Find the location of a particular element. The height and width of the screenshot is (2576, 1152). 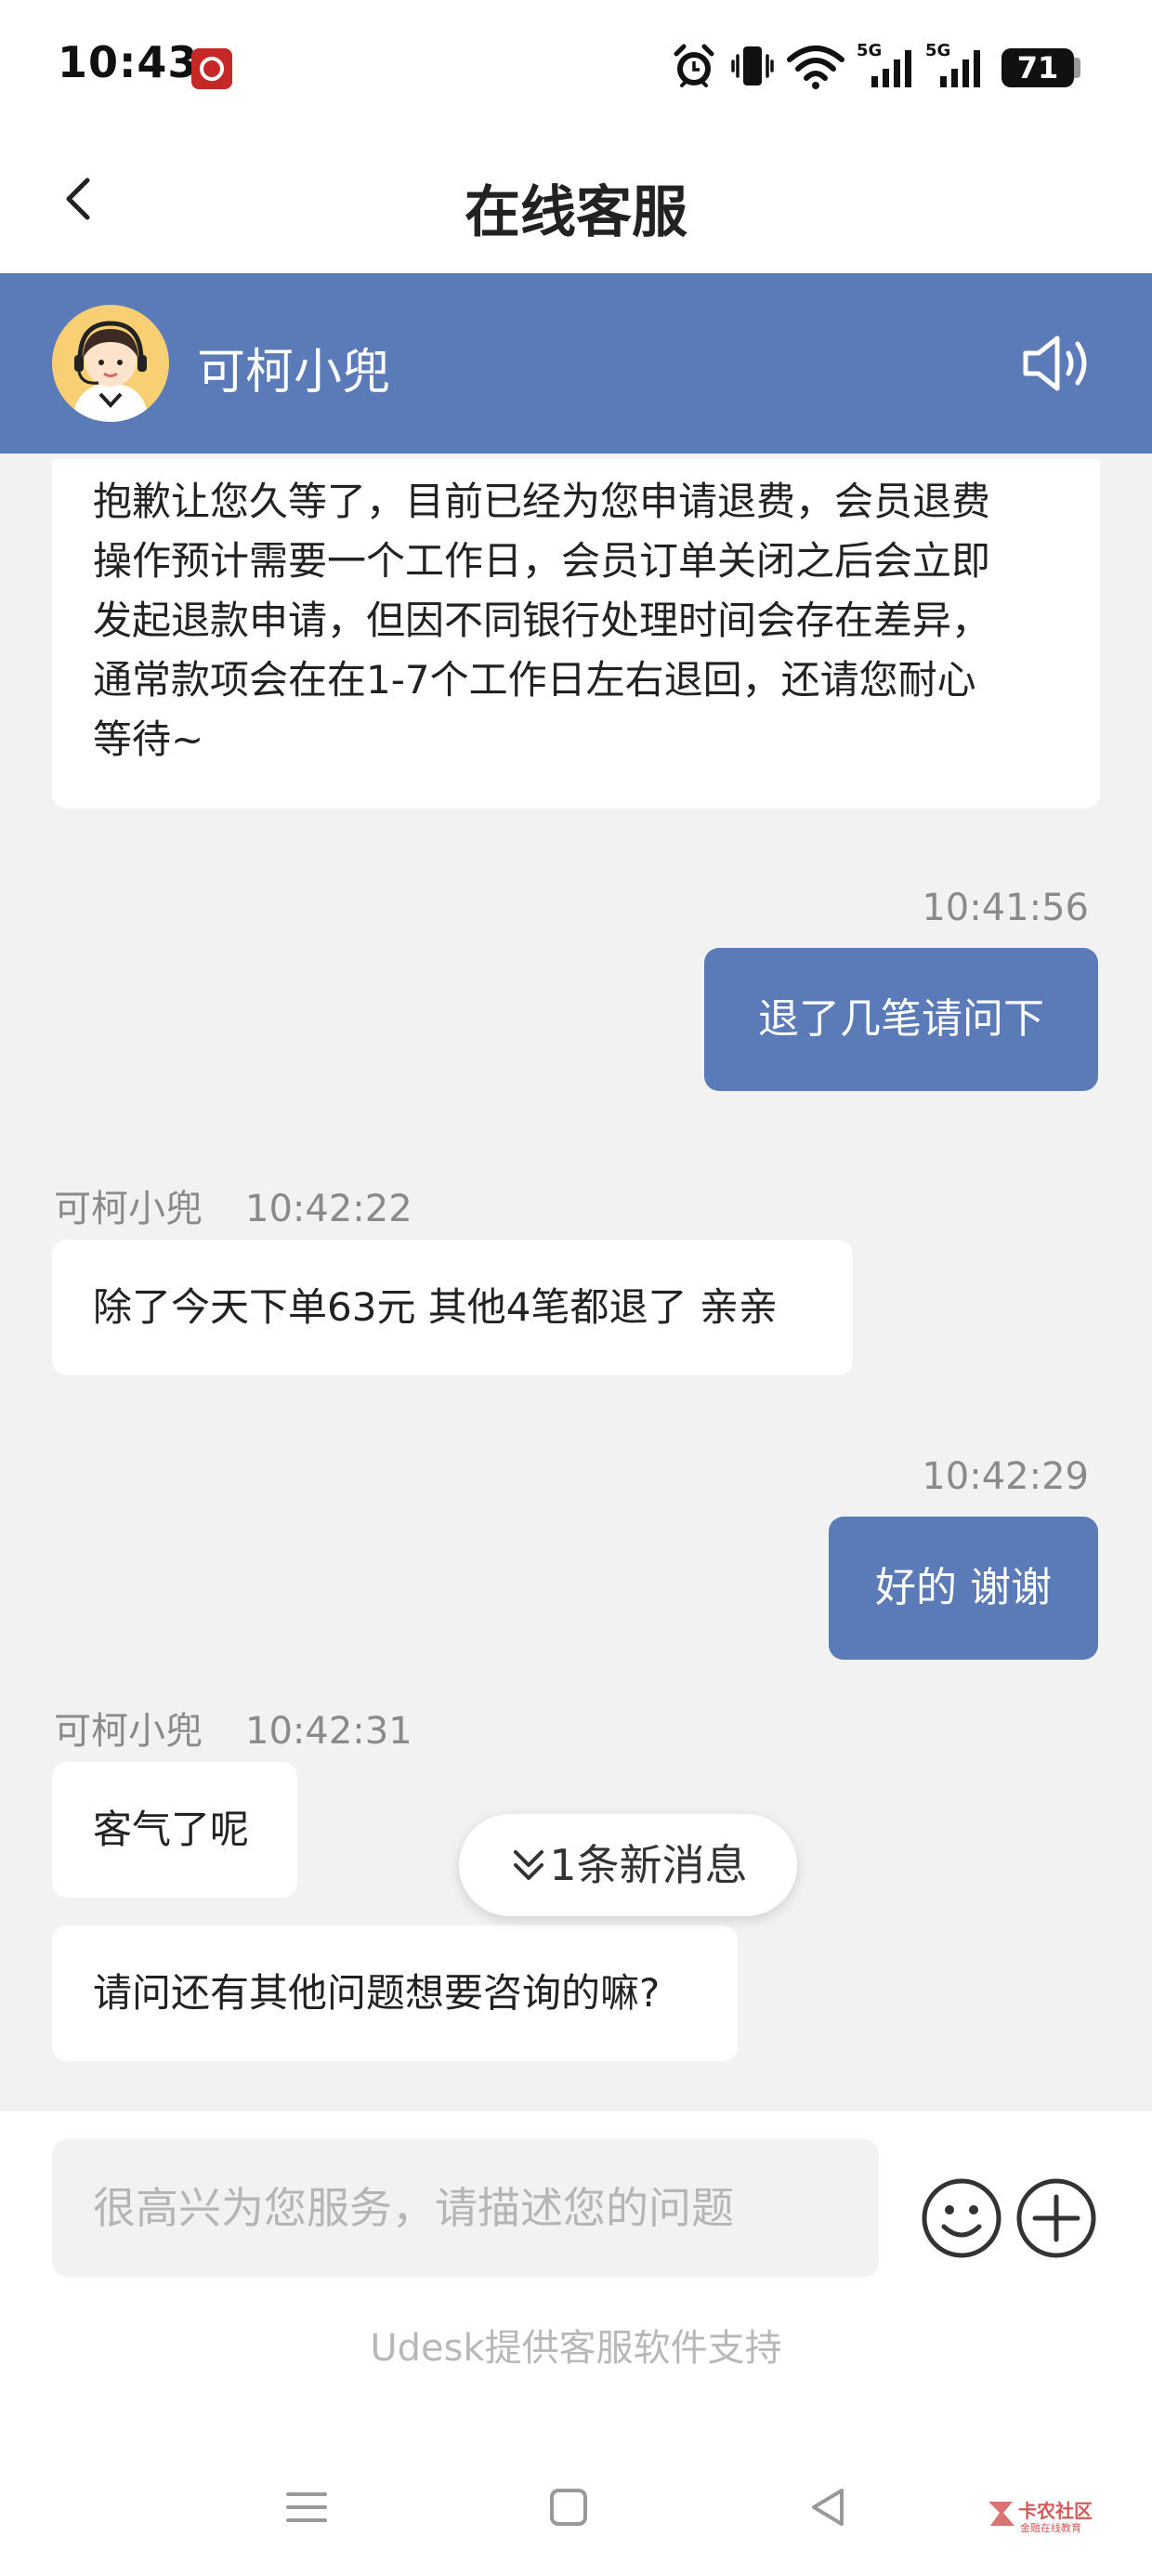

customer-service-agent-avatar is located at coordinates (110, 363).